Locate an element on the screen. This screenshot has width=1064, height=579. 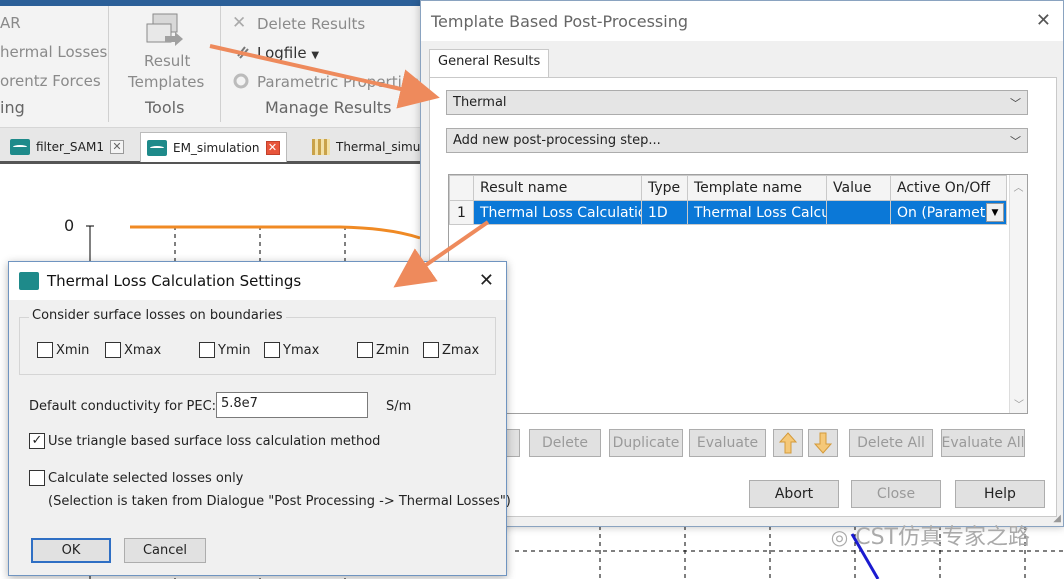
dialog-titlebar: Thermal Loss Calculation Settings is located at coordinates (257, 281).